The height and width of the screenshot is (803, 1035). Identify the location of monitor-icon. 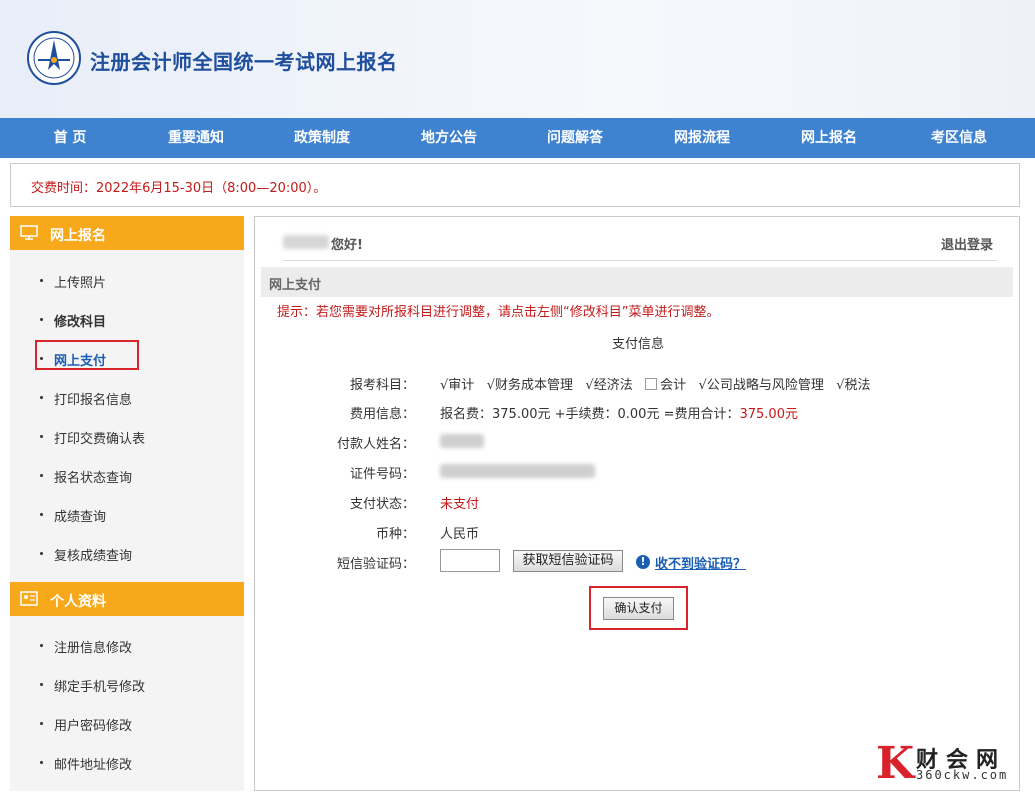
(29, 232).